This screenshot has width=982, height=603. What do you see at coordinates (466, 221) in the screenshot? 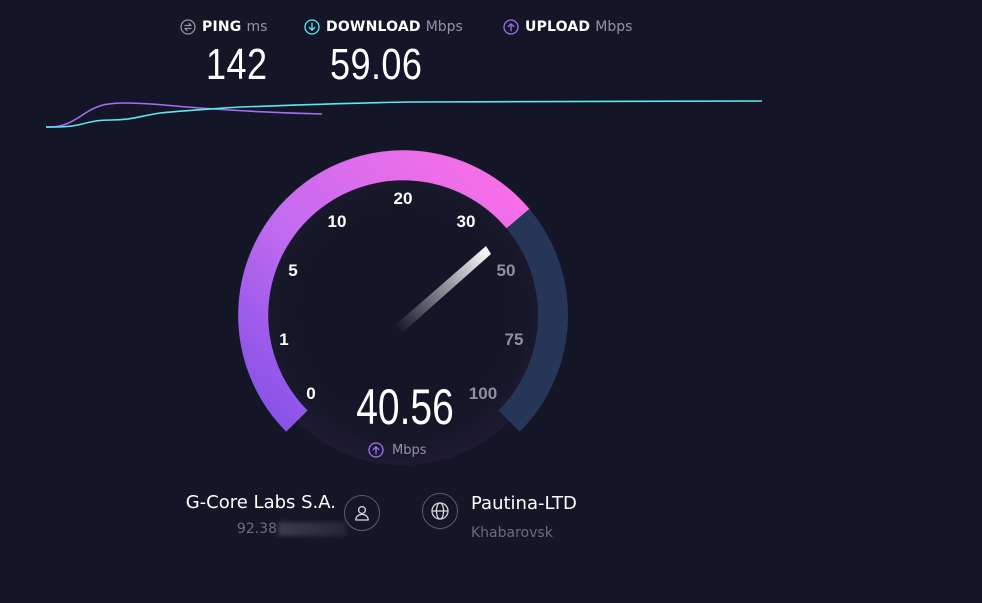
I see `tick-label: 30` at bounding box center [466, 221].